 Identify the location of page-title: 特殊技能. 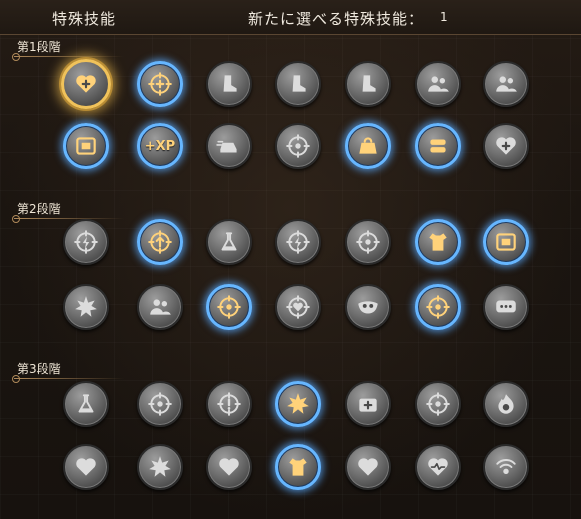
(84, 19).